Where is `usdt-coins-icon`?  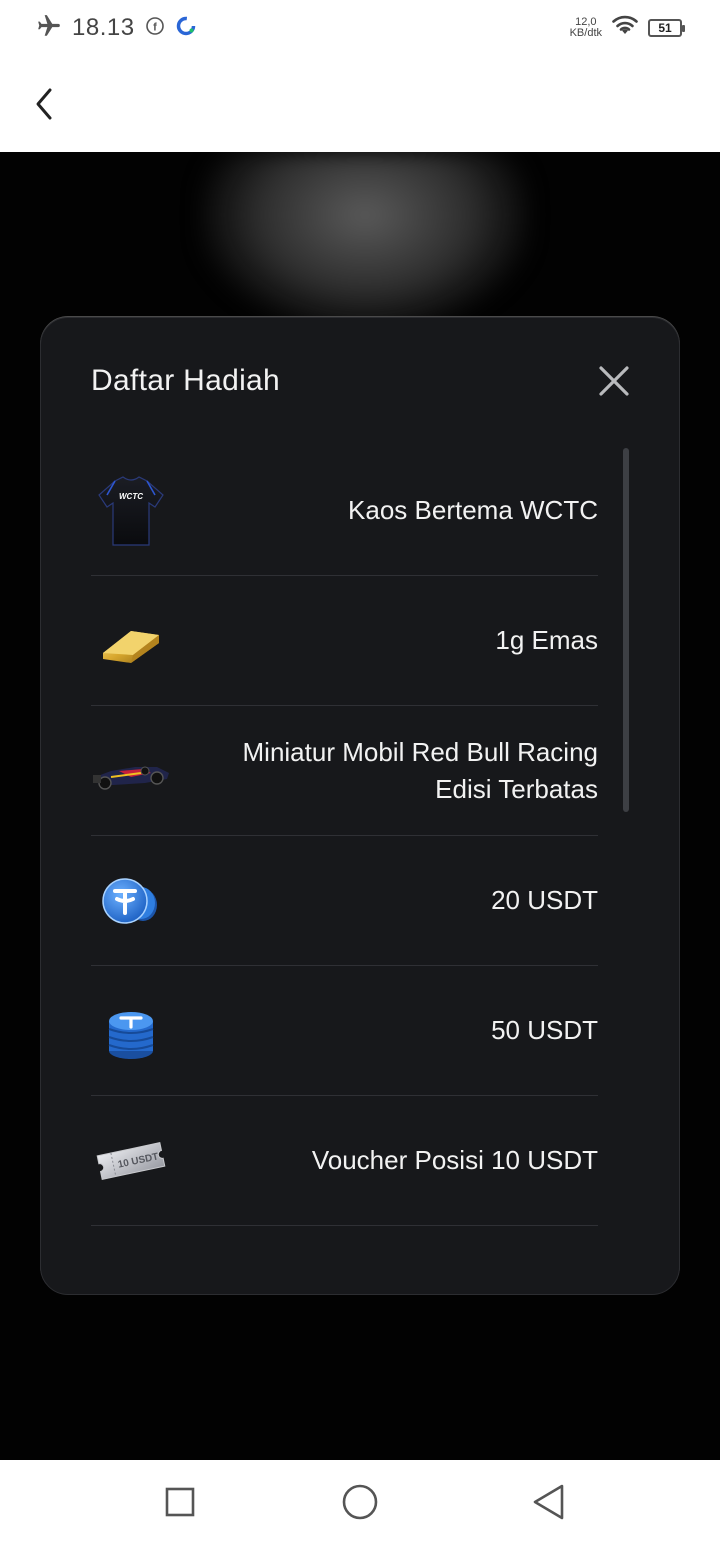 usdt-coins-icon is located at coordinates (131, 901).